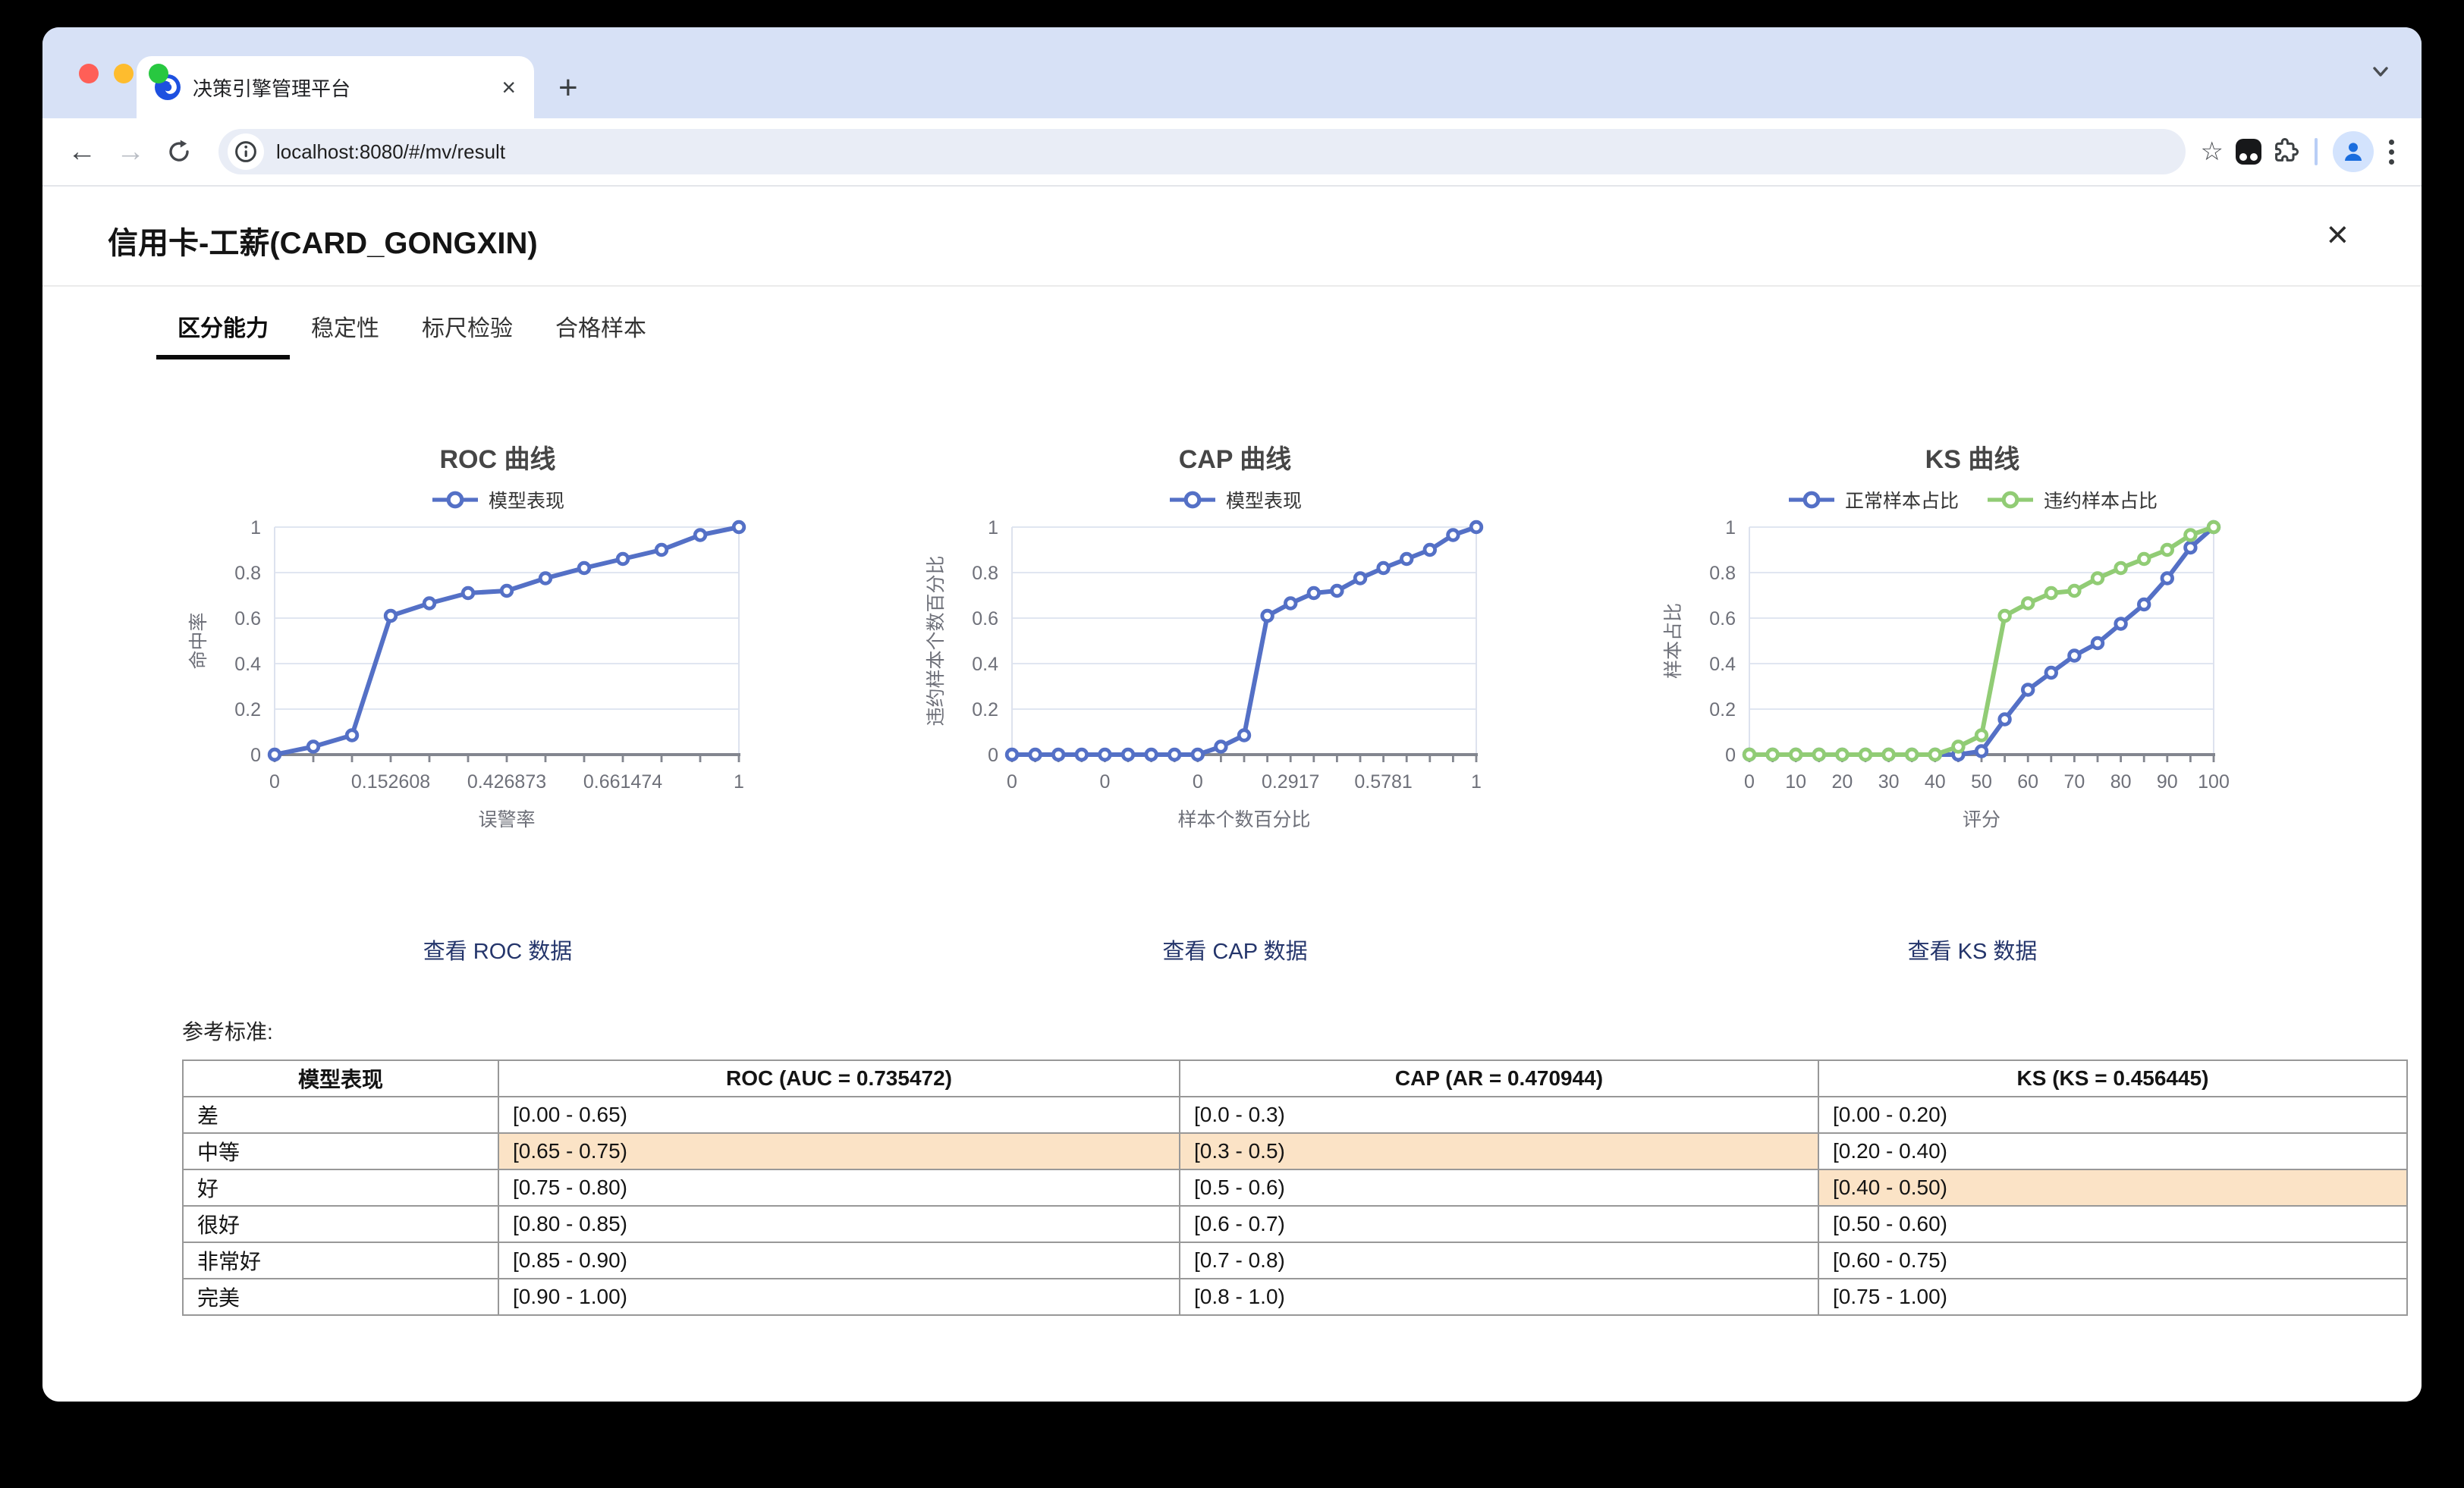  Describe the element at coordinates (223, 329) in the screenshot. I see `page-tab-1: 区分能力` at that location.